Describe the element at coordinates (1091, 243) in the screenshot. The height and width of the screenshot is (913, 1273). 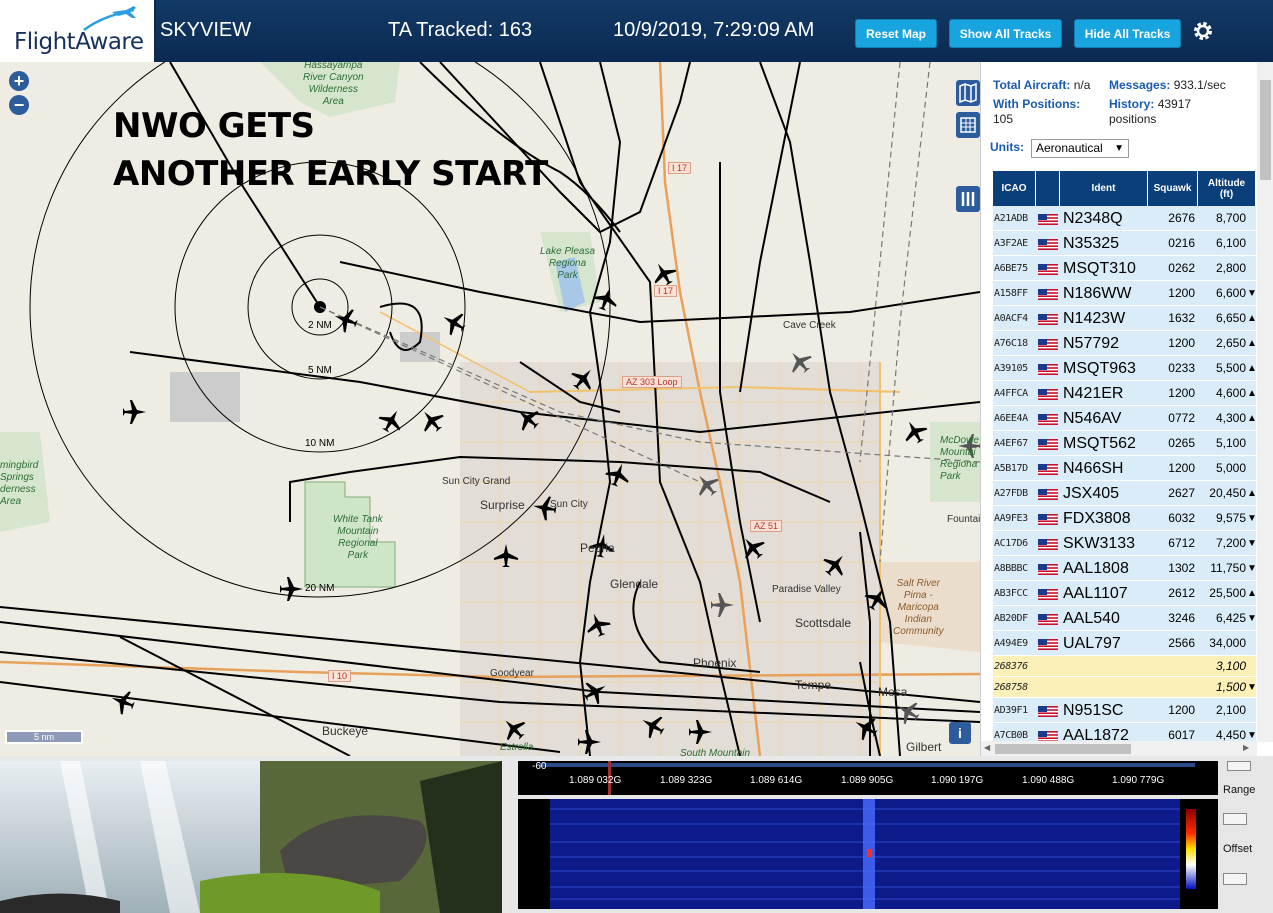
I see `cell-ident: N35325` at that location.